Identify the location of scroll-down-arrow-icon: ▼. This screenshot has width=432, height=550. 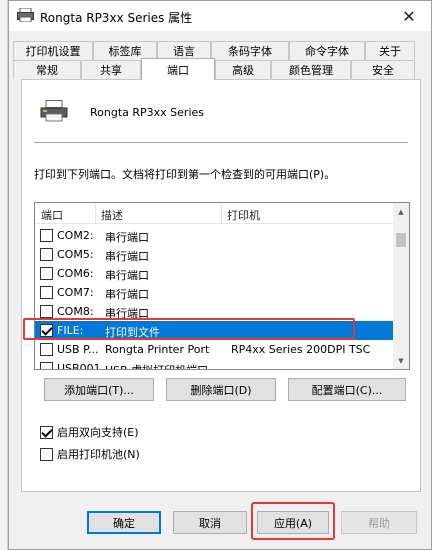
(401, 360).